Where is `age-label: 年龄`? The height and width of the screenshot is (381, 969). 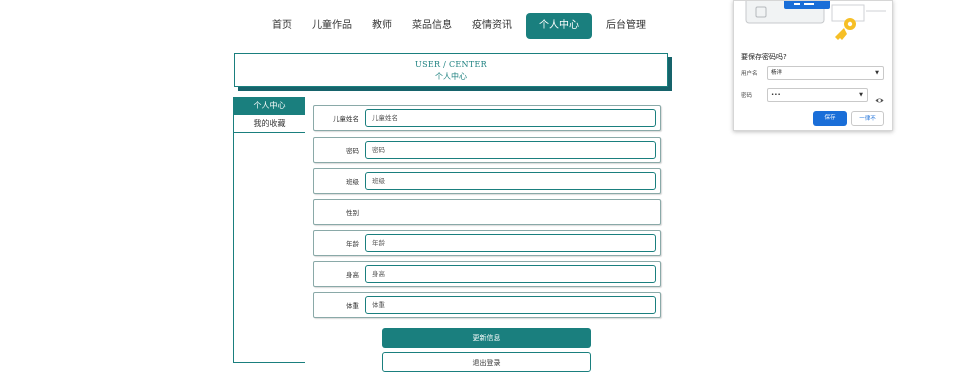 age-label: 年龄 is located at coordinates (352, 244).